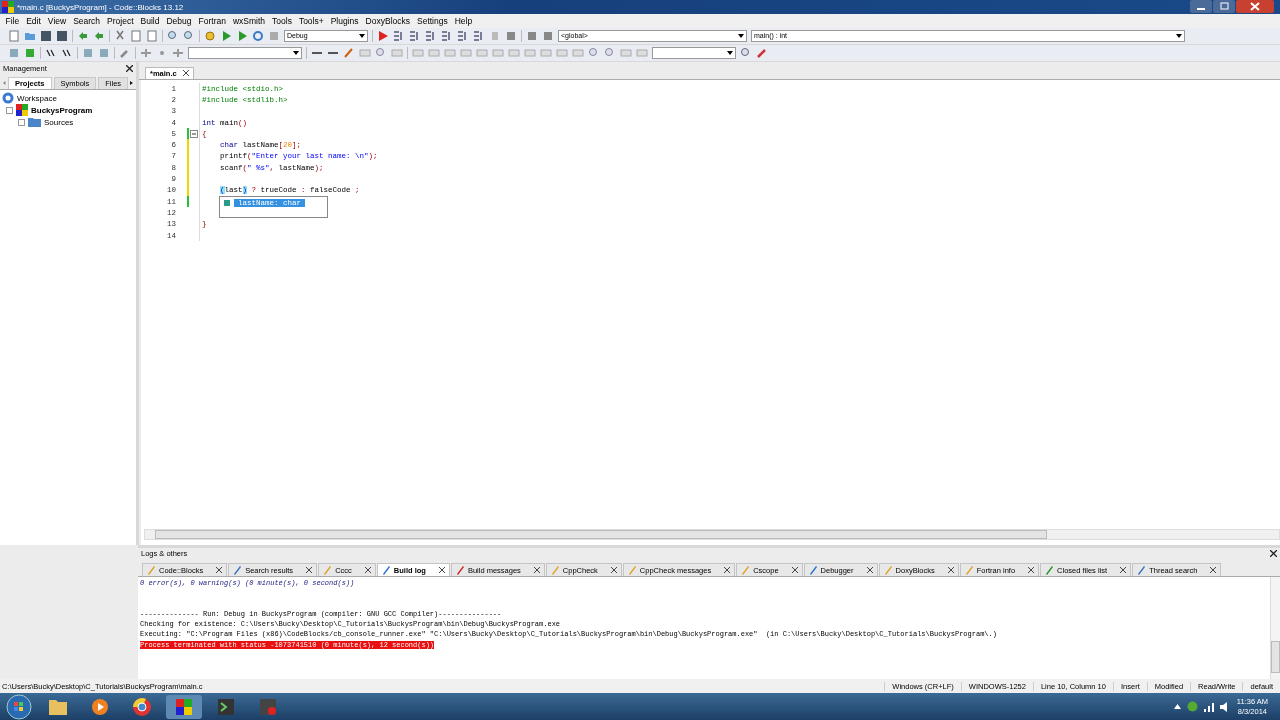  I want to click on vertical-scrollbar, so click(1275, 628).